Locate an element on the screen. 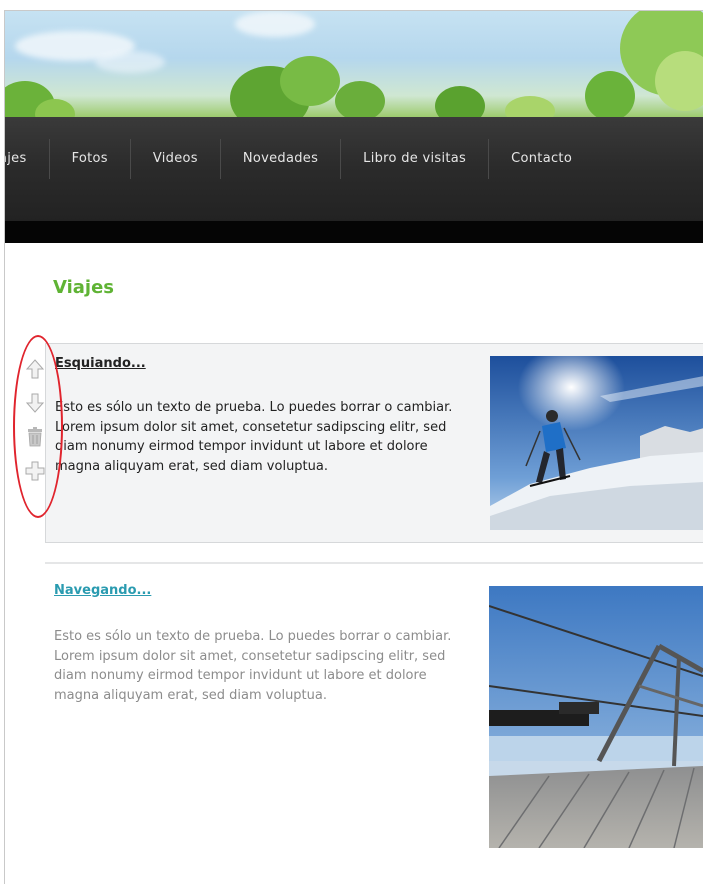 Image resolution: width=703 pixels, height=884 pixels. article-edit-controls is located at coordinates (36, 426).